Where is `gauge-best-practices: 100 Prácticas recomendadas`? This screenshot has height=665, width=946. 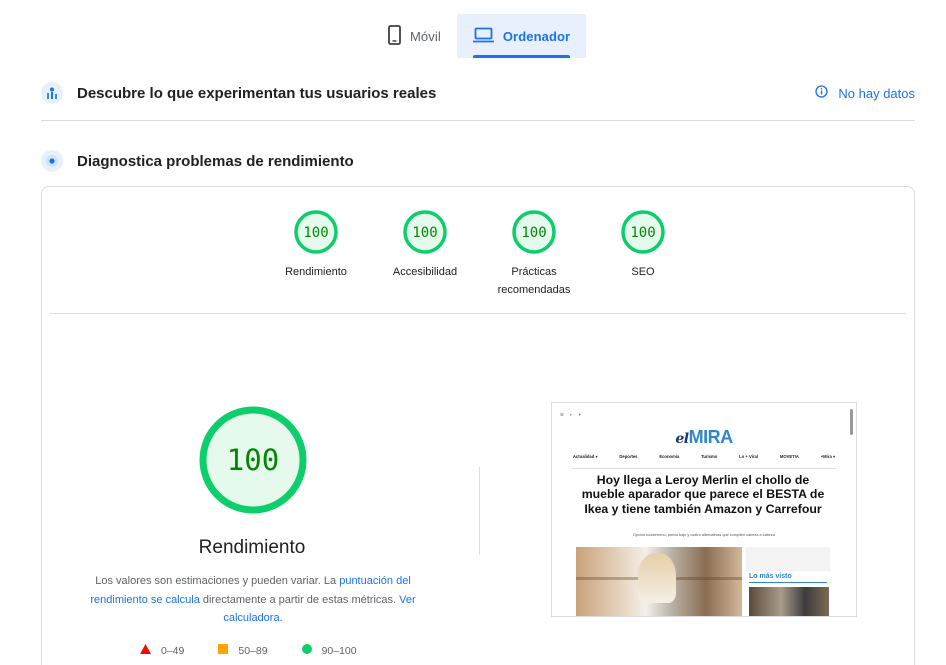
gauge-best-practices: 100 Prácticas recomendadas is located at coordinates (534, 254).